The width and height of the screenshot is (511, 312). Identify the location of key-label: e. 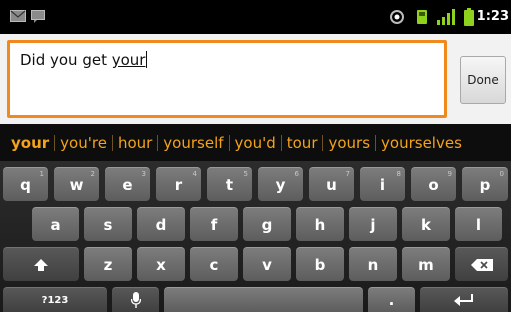
(127, 184).